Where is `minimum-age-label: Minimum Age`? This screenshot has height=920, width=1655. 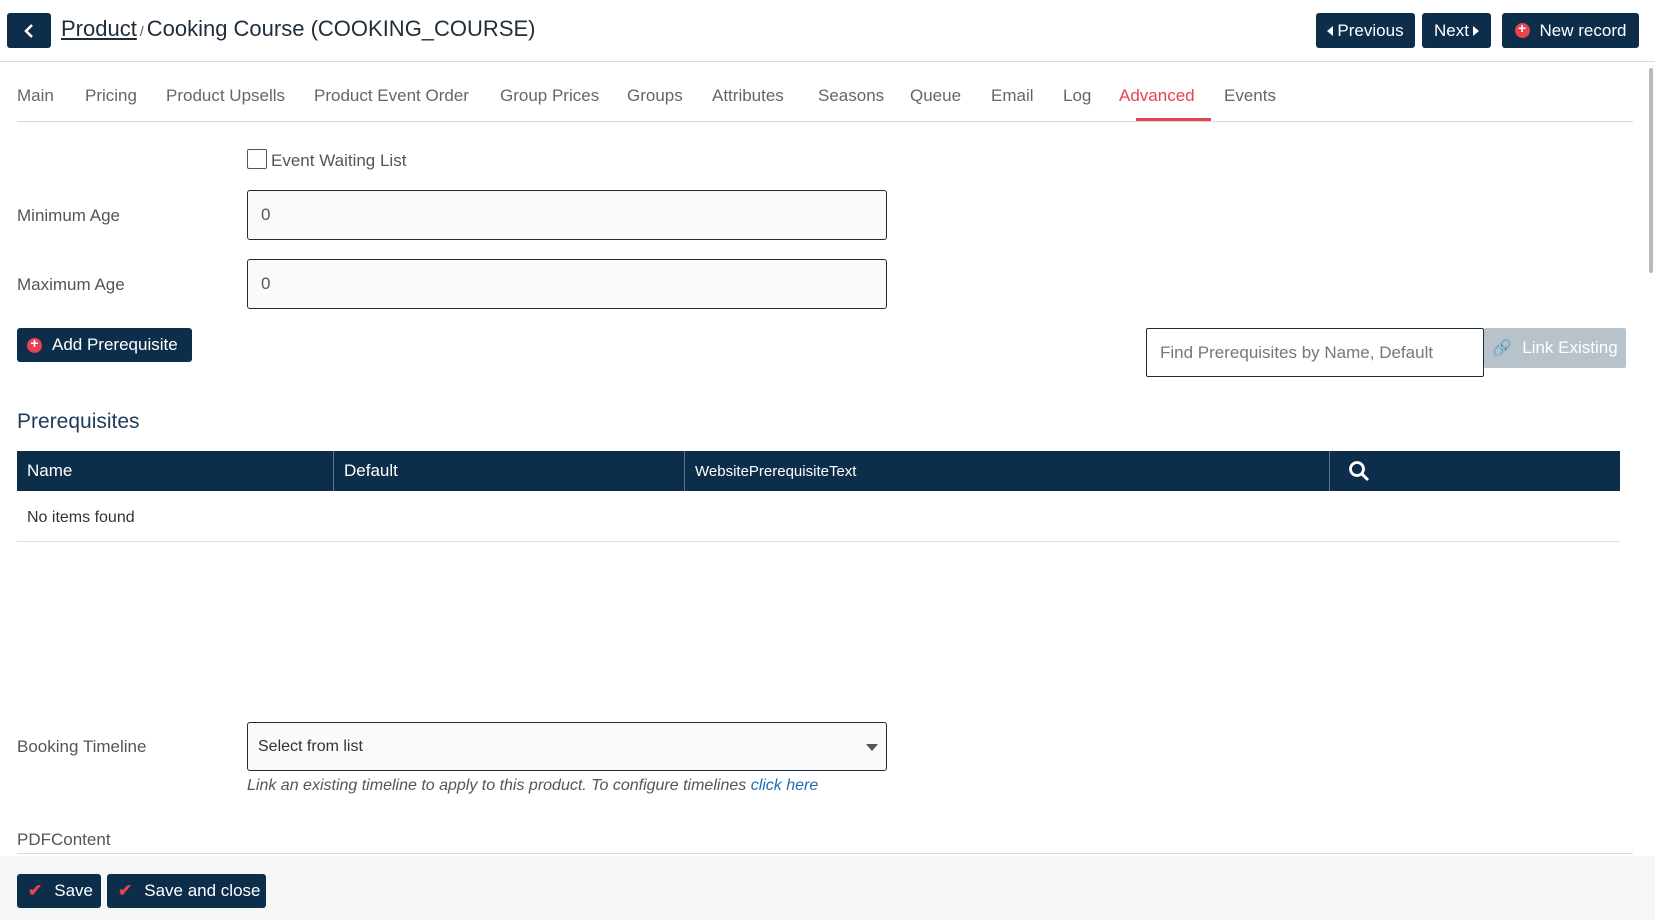
minimum-age-label: Minimum Age is located at coordinates (68, 215).